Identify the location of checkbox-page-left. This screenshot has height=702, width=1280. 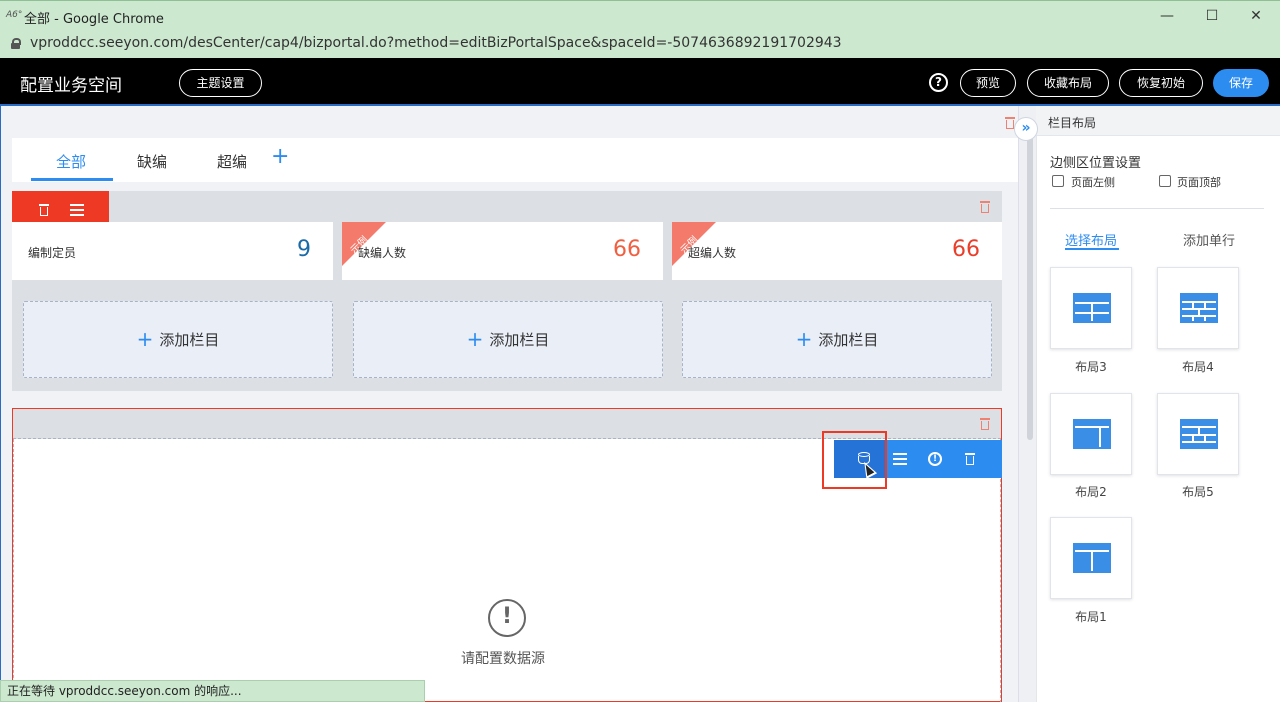
(1058, 181).